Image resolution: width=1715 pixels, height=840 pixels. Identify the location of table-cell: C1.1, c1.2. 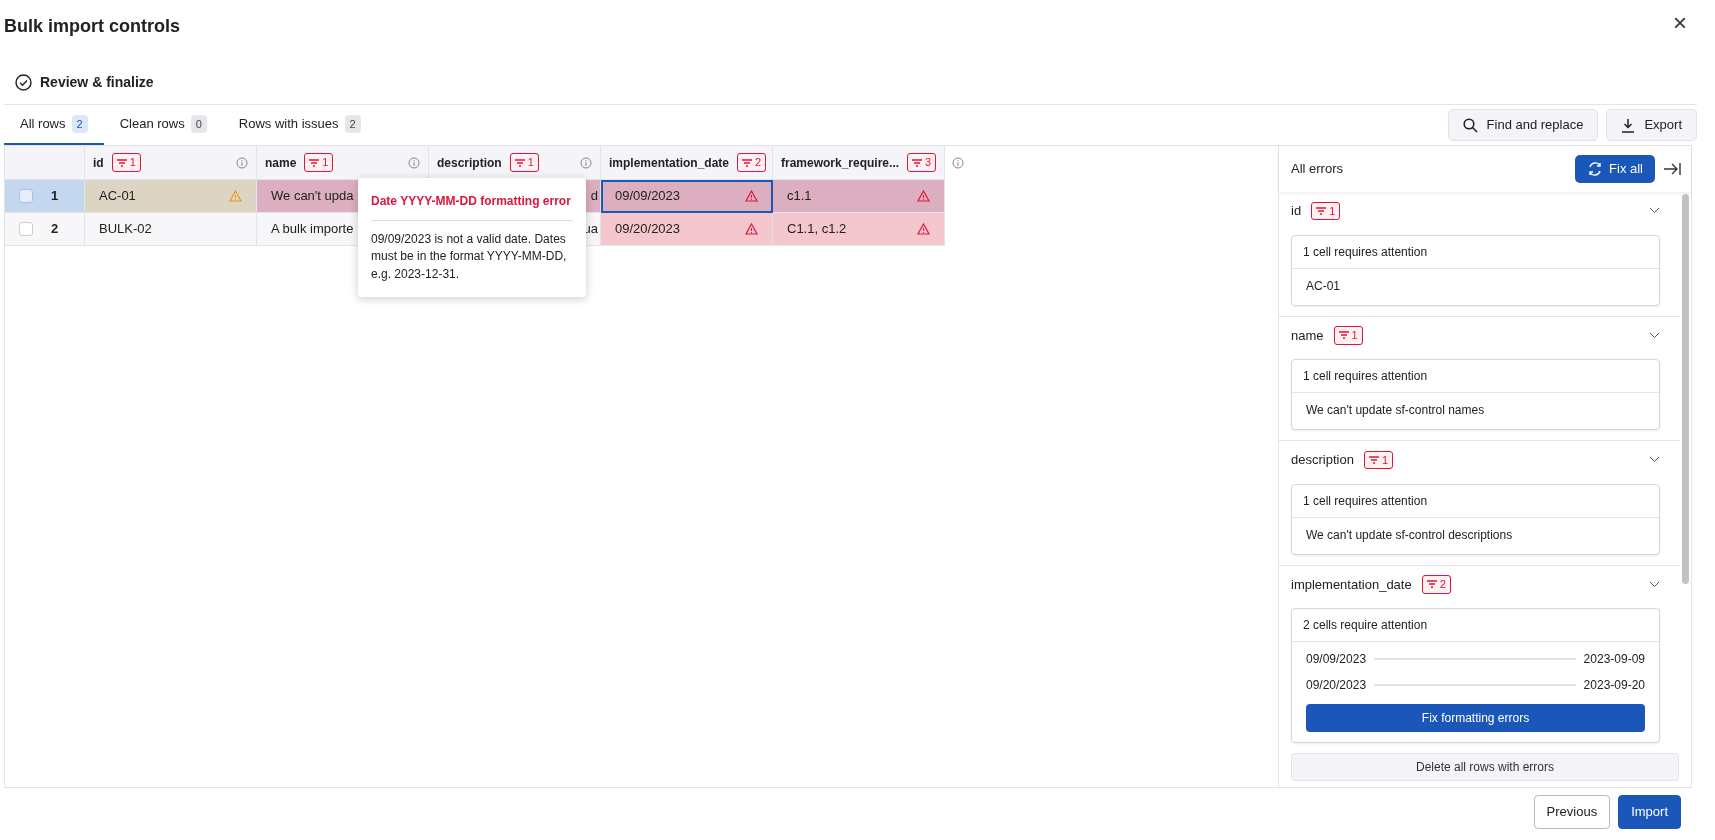
(859, 229).